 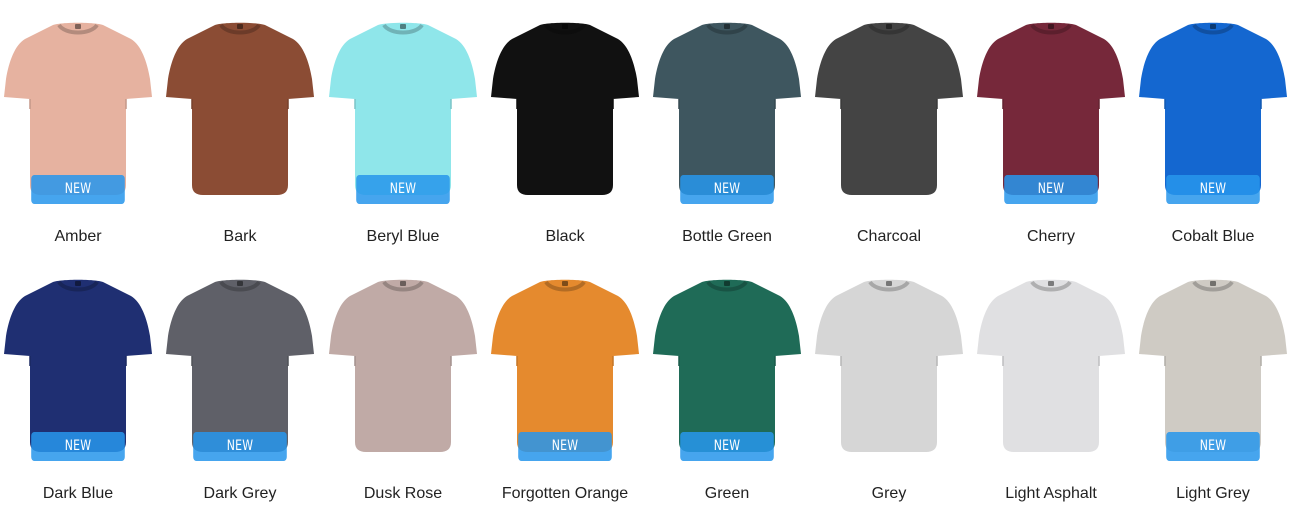 What do you see at coordinates (240, 493) in the screenshot?
I see `color-label: Dark Grey` at bounding box center [240, 493].